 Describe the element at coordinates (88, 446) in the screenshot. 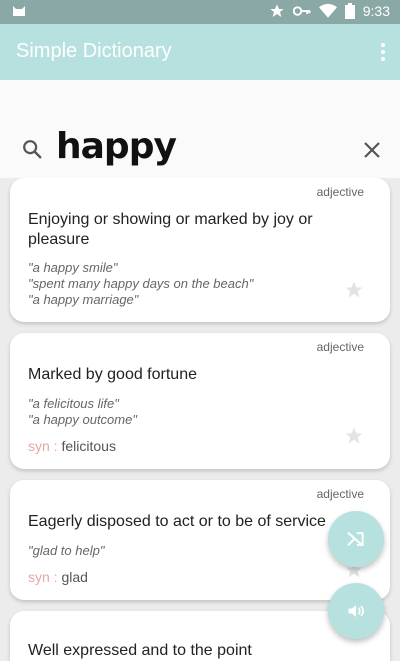

I see `synonym-word: felicitous` at that location.